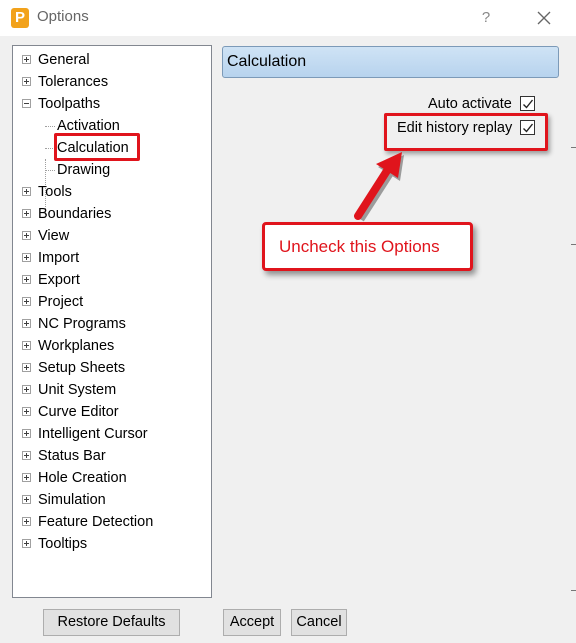 The width and height of the screenshot is (576, 643). What do you see at coordinates (69, 104) in the screenshot?
I see `tree-item-label: Toolpaths` at bounding box center [69, 104].